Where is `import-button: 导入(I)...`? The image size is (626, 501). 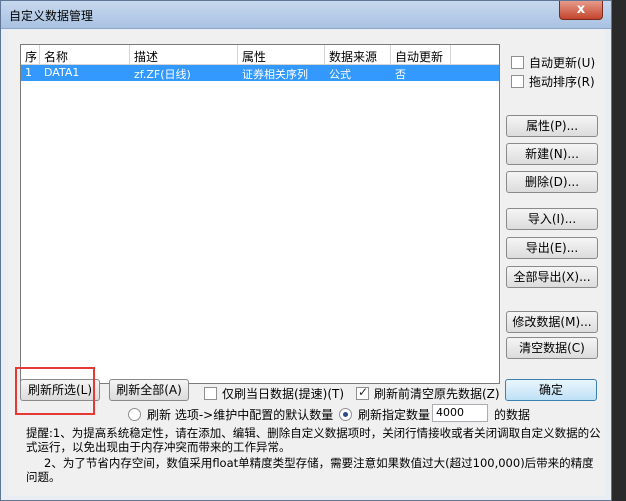 import-button: 导入(I)... is located at coordinates (552, 219).